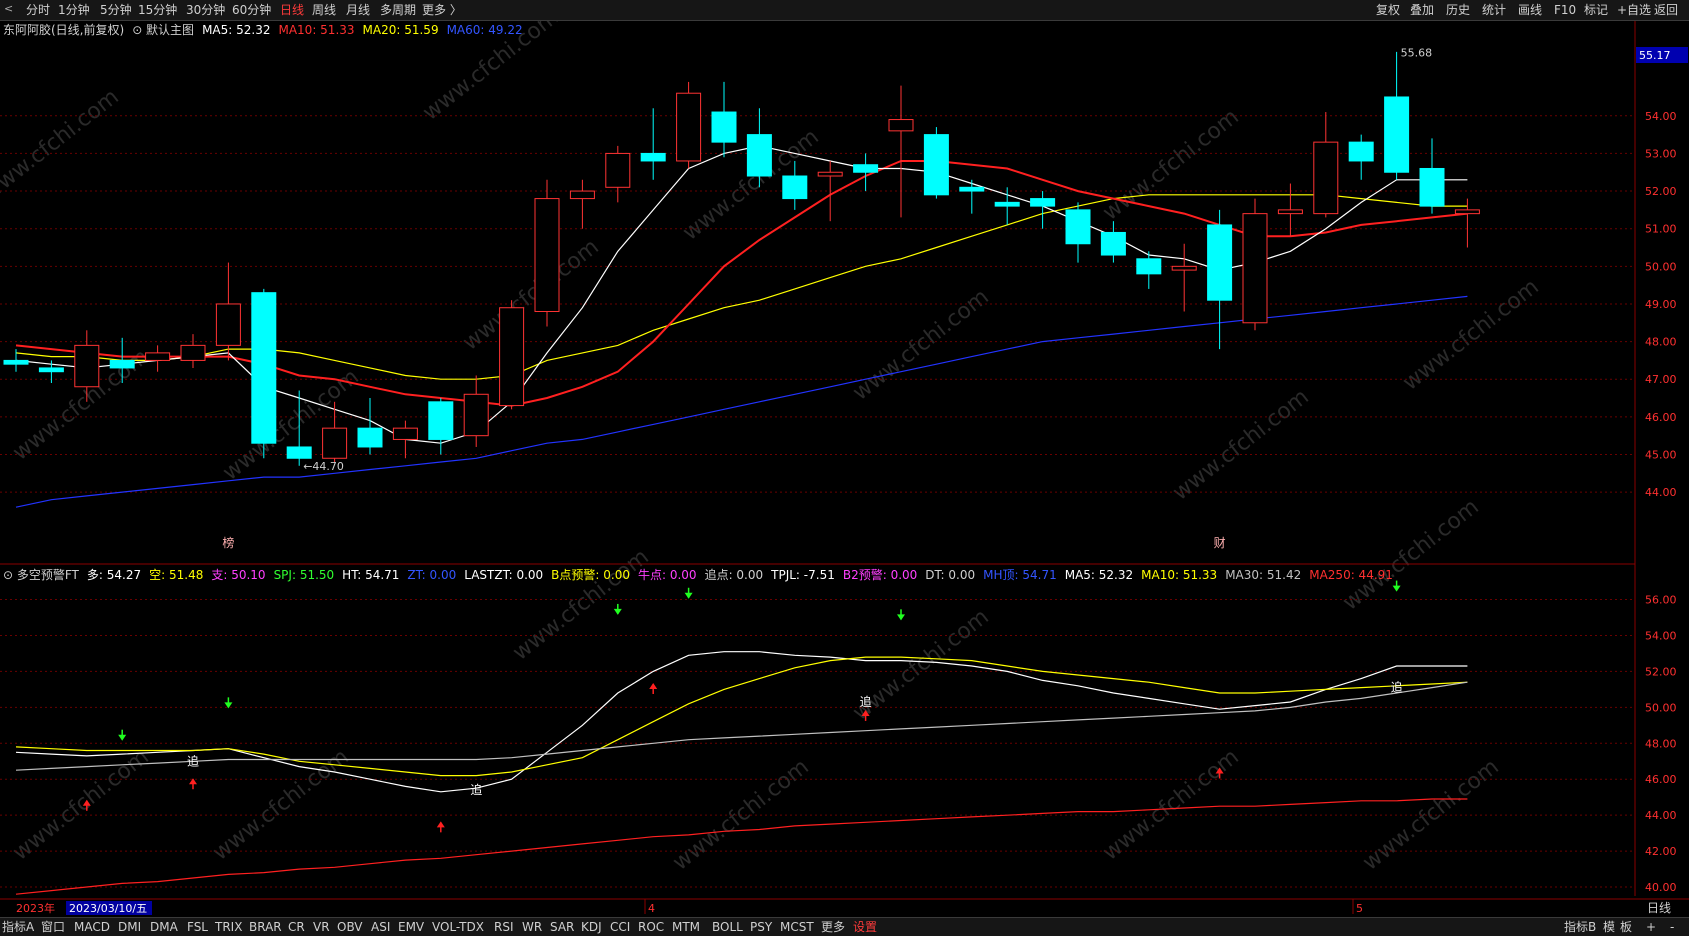  Describe the element at coordinates (129, 927) in the screenshot. I see `tab-dmi: DMI` at that location.